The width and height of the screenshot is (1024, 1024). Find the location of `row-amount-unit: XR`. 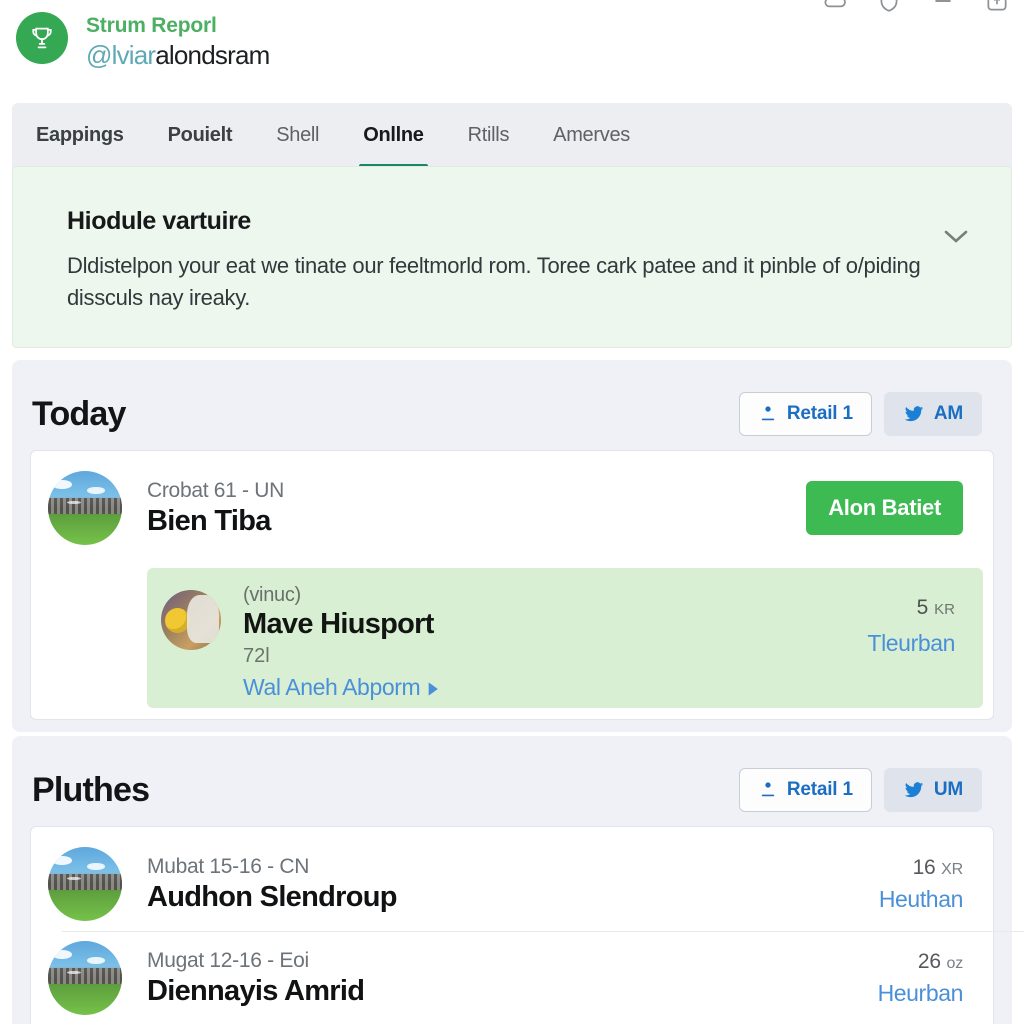

row-amount-unit: XR is located at coordinates (952, 869).